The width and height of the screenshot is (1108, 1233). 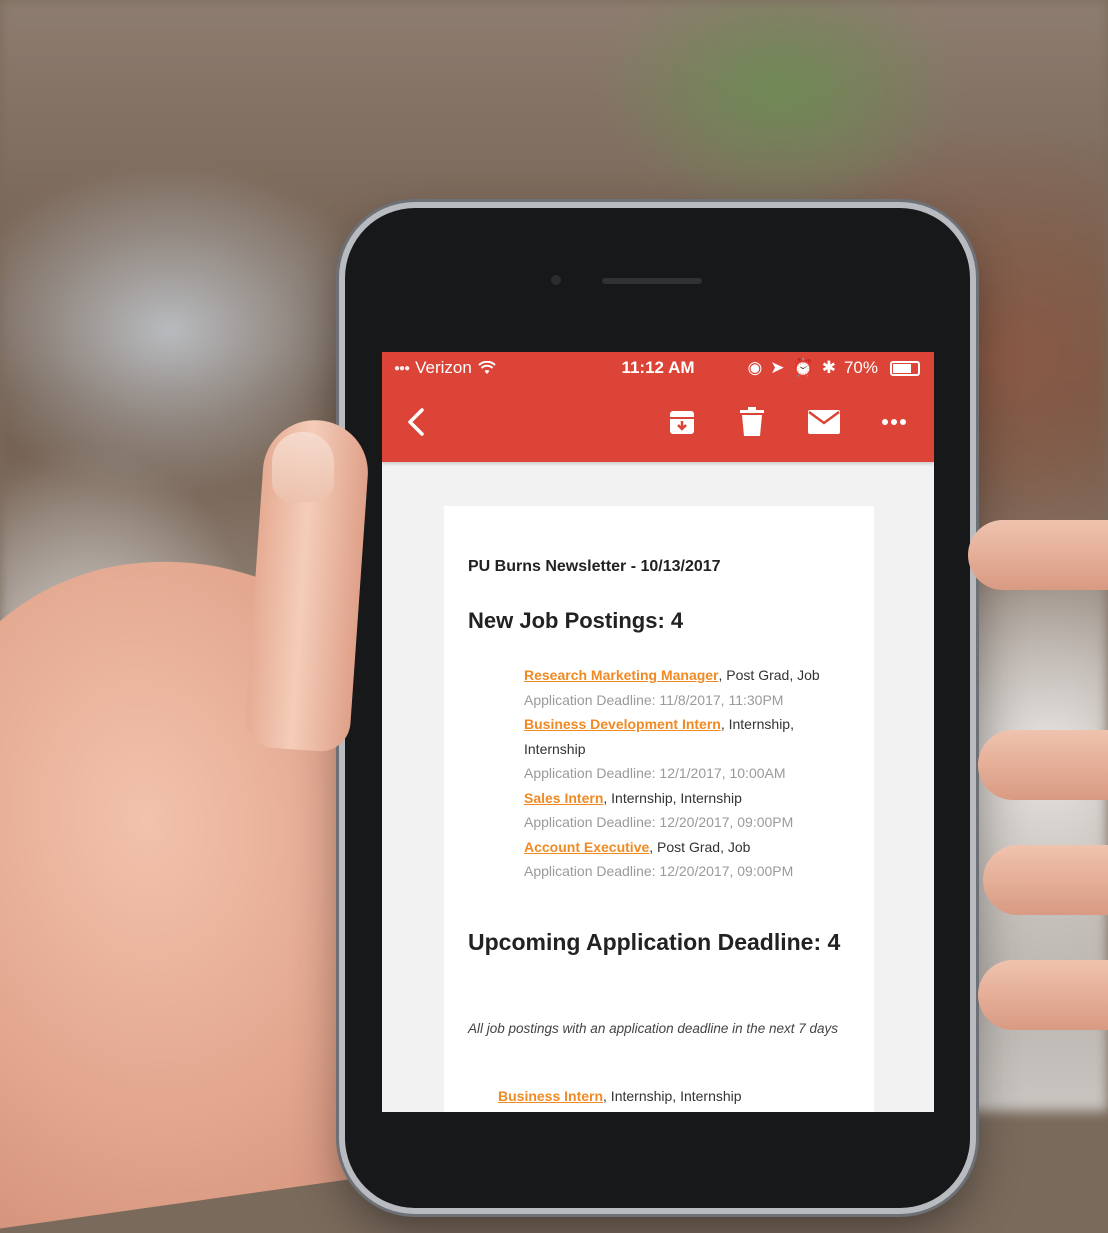 I want to click on mark-unread-button, so click(x=824, y=422).